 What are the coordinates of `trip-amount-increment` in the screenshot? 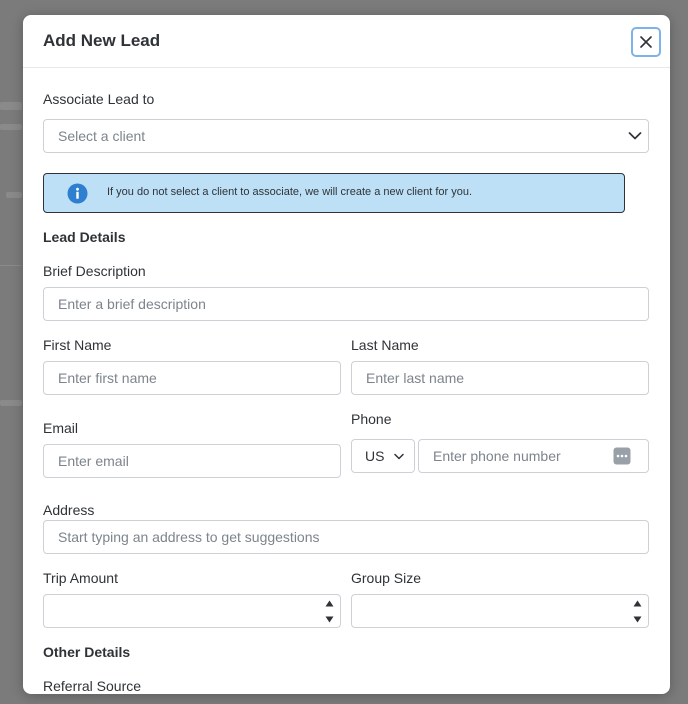 It's located at (329, 603).